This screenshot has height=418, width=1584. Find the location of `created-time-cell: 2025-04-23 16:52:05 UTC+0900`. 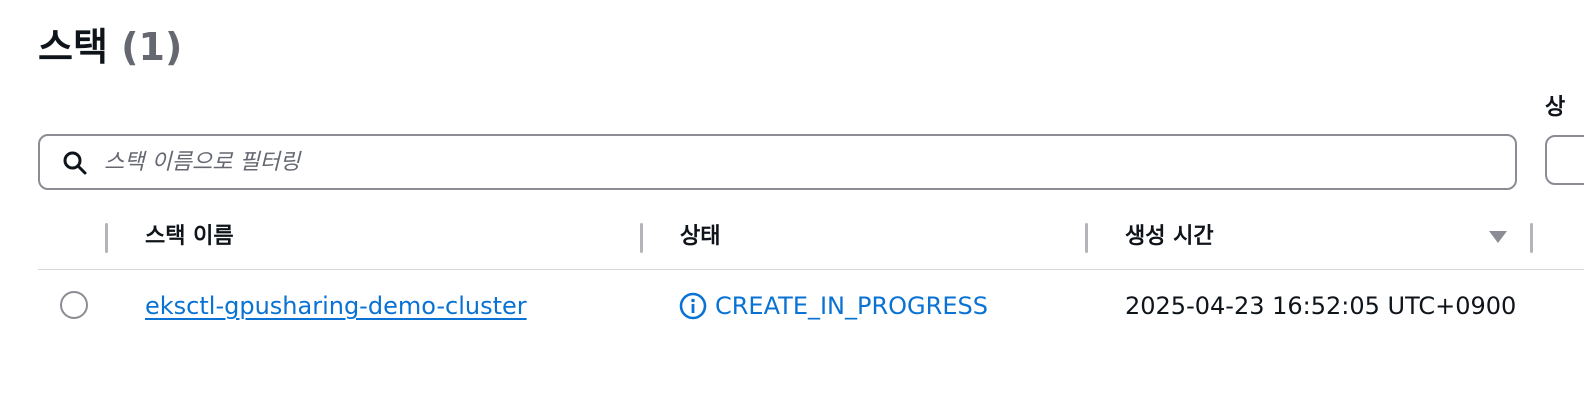

created-time-cell: 2025-04-23 16:52:05 UTC+0900 is located at coordinates (1321, 306).